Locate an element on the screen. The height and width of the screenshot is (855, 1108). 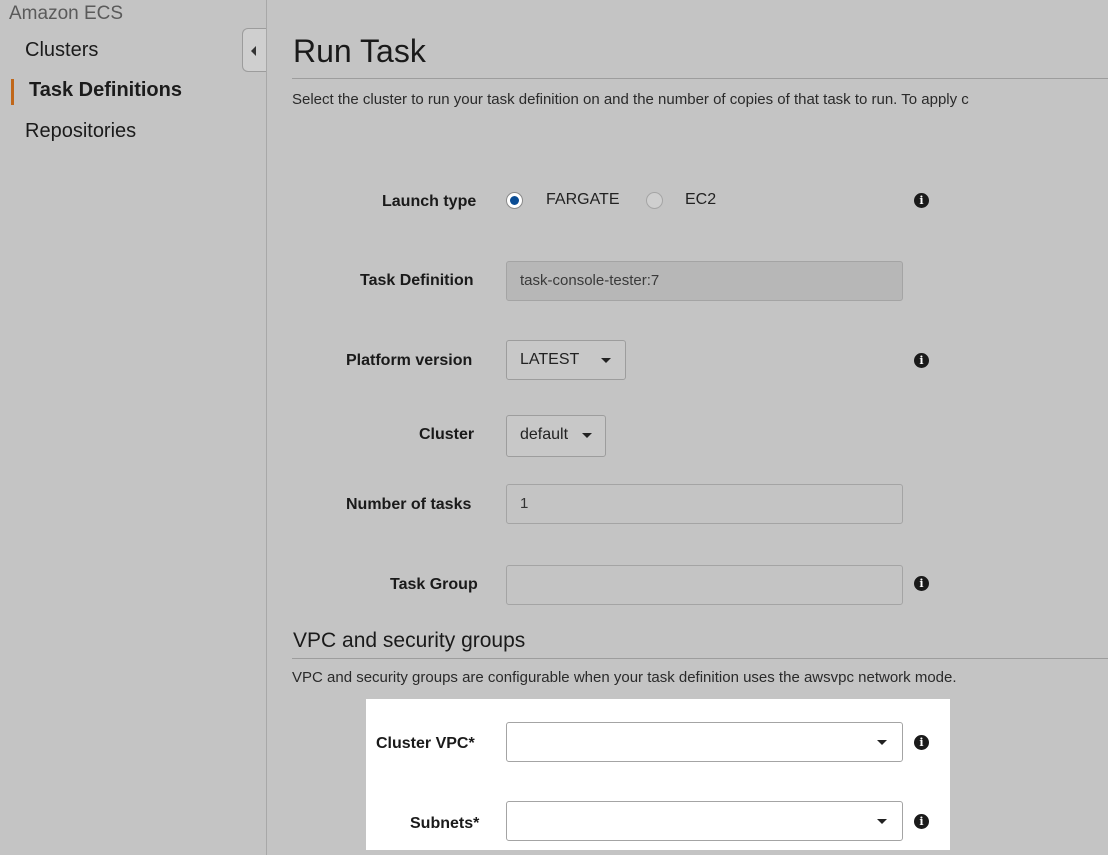
task-group-input is located at coordinates (704, 585).